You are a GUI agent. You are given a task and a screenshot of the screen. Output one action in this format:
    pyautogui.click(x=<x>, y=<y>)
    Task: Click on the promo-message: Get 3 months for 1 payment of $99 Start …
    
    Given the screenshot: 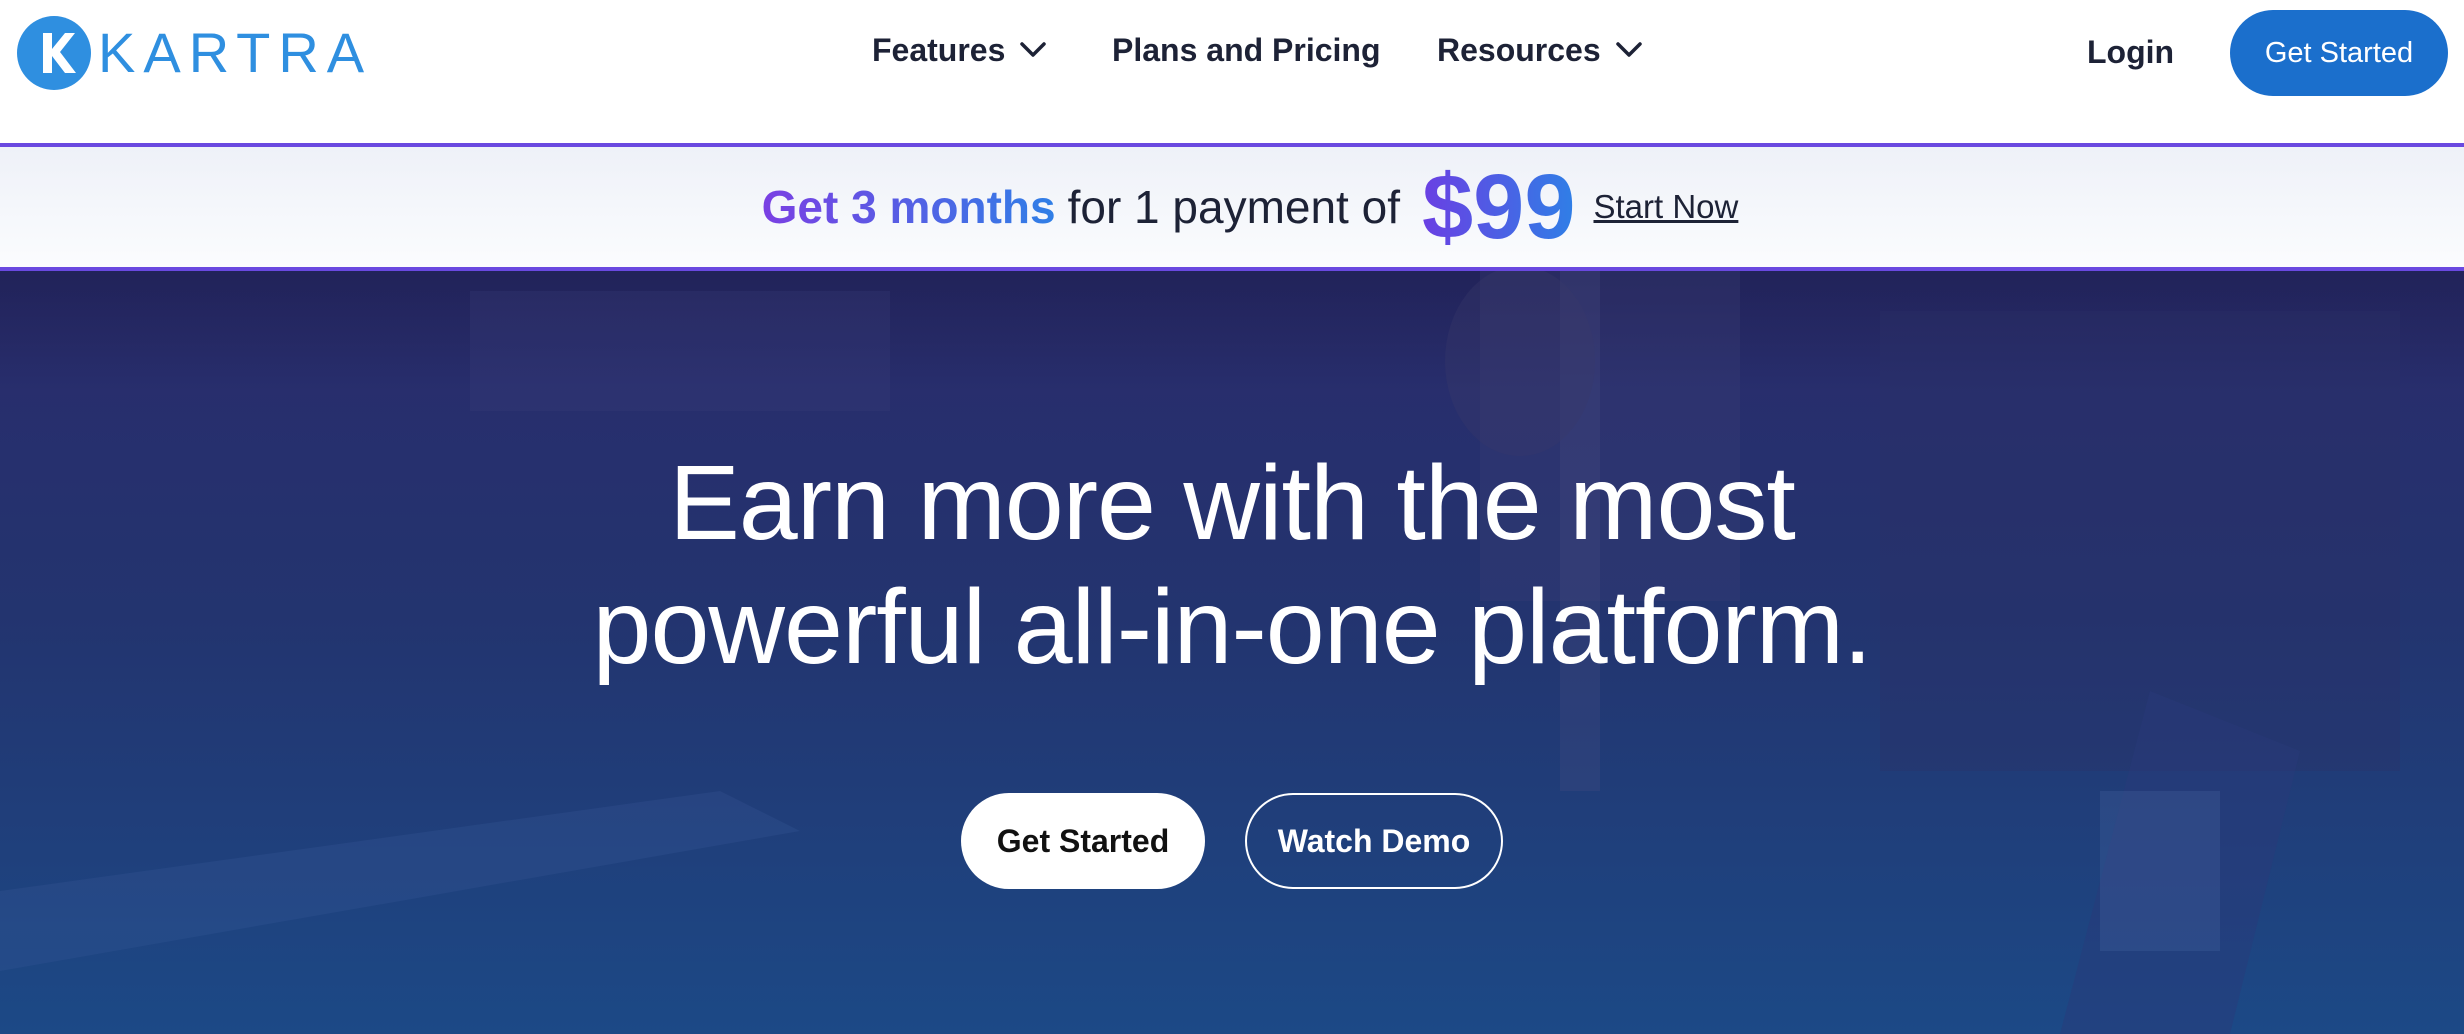 What is the action you would take?
    pyautogui.click(x=1250, y=207)
    